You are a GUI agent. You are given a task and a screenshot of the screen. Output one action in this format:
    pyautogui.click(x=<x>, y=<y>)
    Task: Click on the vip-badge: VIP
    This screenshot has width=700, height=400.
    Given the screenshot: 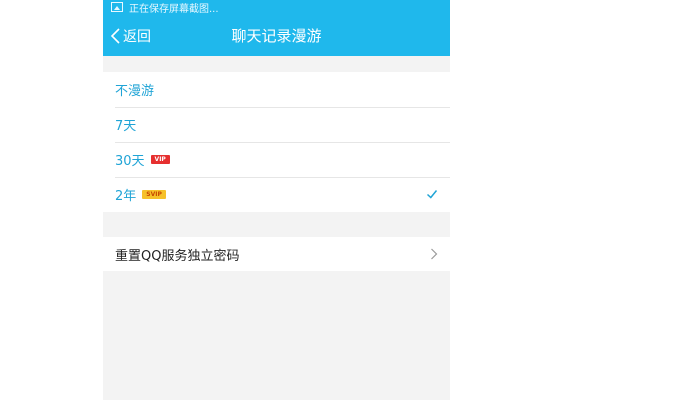 What is the action you would take?
    pyautogui.click(x=160, y=159)
    